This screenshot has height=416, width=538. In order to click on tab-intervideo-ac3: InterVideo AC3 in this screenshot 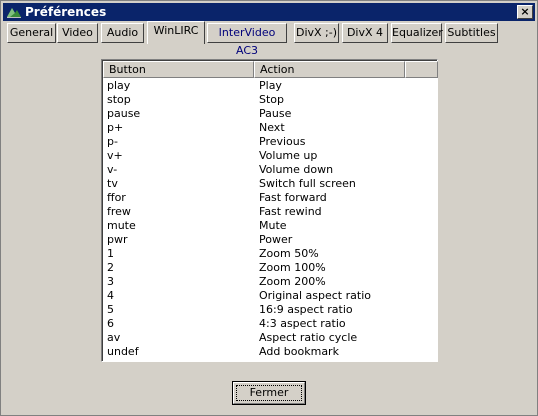, I will do `click(247, 40)`.